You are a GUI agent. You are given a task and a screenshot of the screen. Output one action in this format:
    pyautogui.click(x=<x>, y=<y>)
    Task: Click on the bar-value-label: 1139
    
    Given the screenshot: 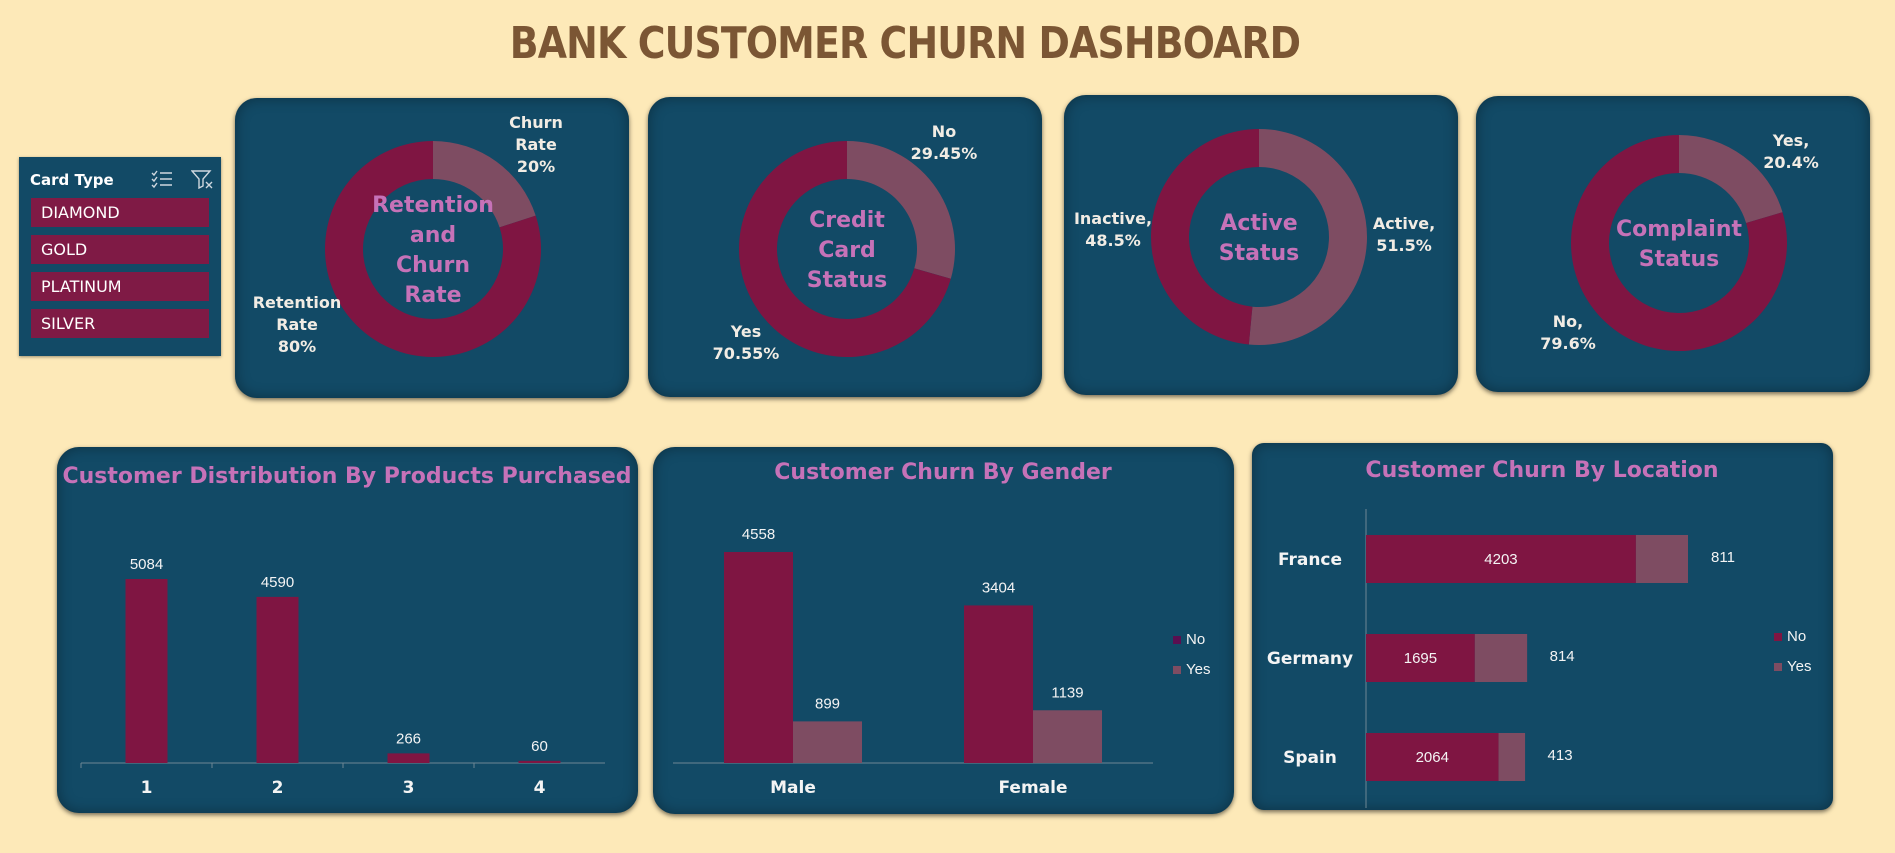 What is the action you would take?
    pyautogui.click(x=1067, y=692)
    